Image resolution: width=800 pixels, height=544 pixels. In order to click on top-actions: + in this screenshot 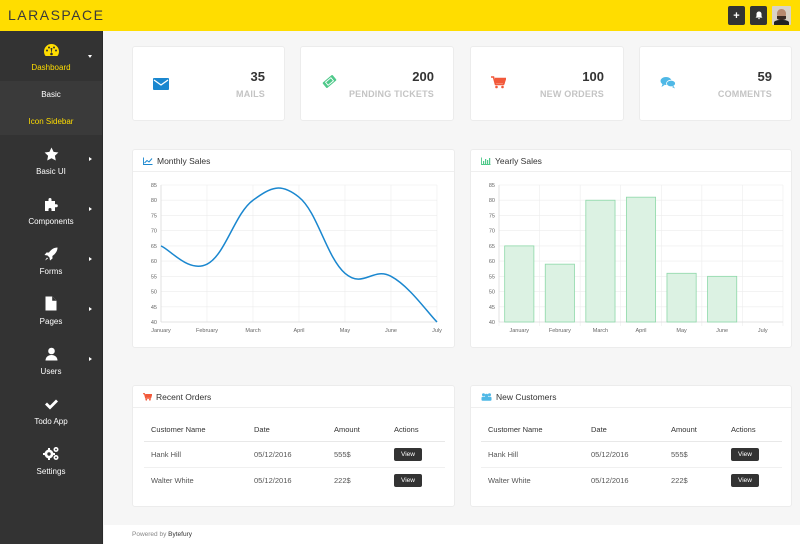, I will do `click(759, 15)`.